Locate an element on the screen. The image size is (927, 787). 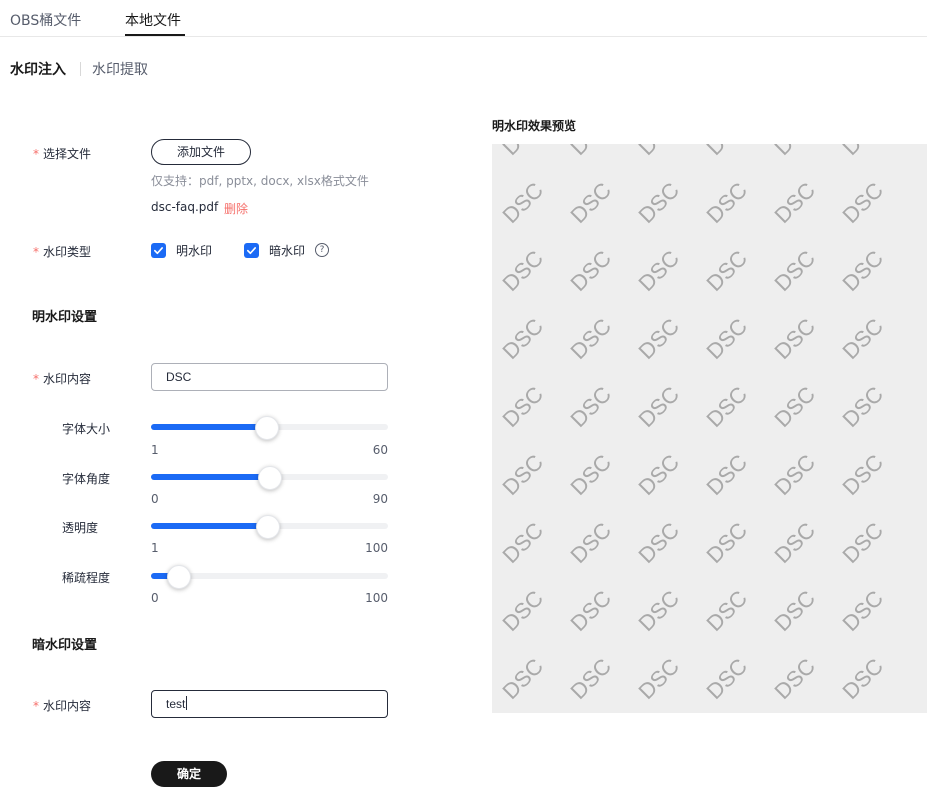
opacity-min: 1 is located at coordinates (155, 548).